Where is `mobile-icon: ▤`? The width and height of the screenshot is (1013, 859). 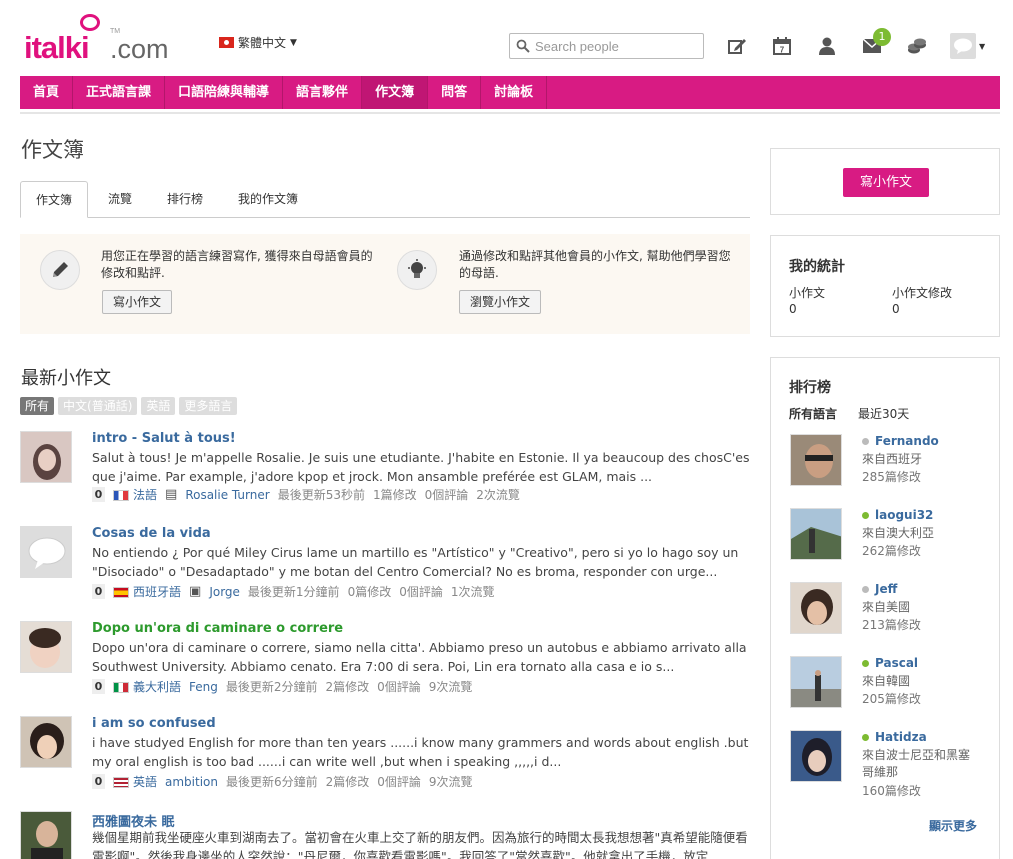
mobile-icon: ▤ is located at coordinates (171, 494).